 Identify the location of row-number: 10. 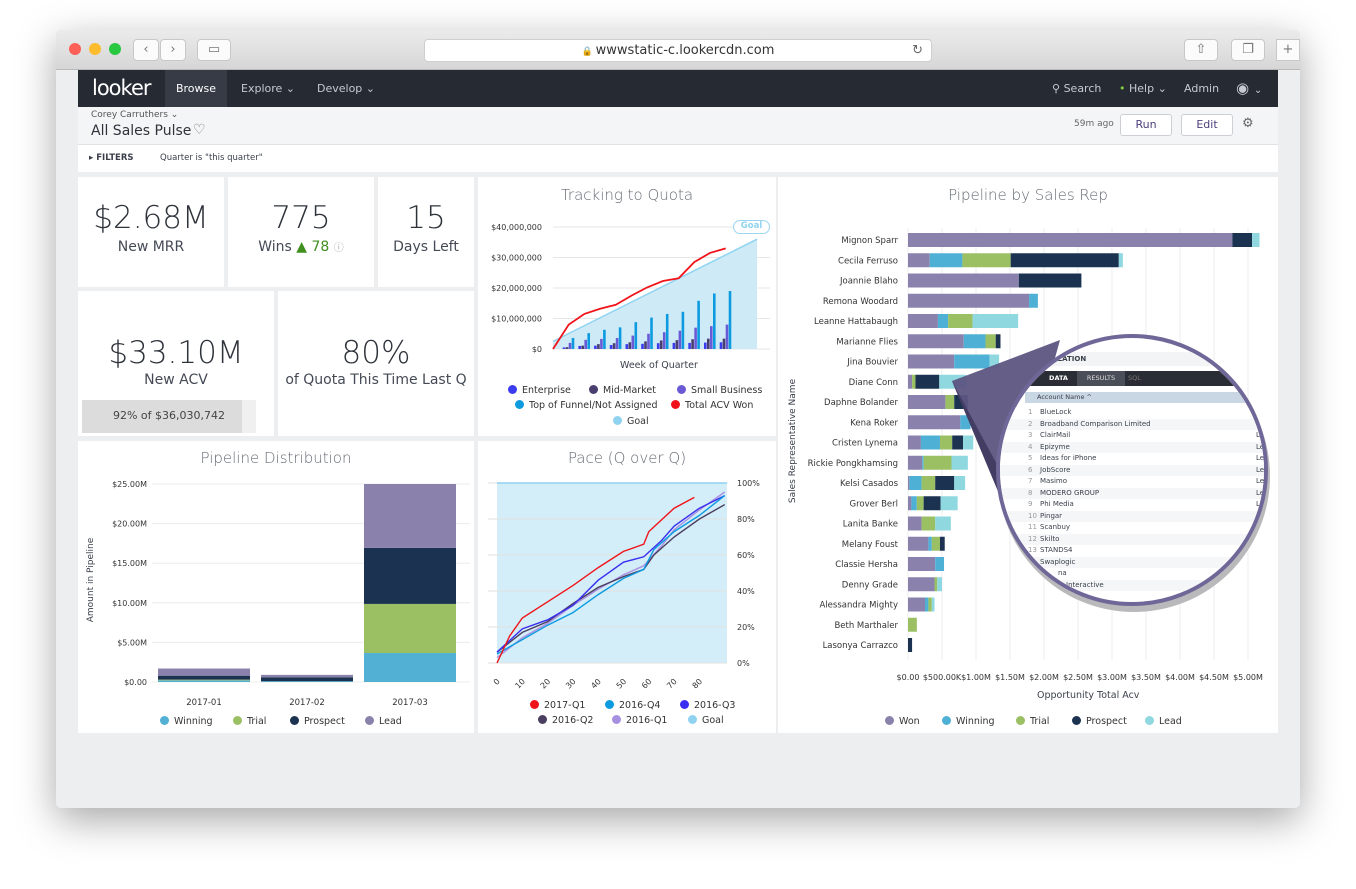
(1032, 515).